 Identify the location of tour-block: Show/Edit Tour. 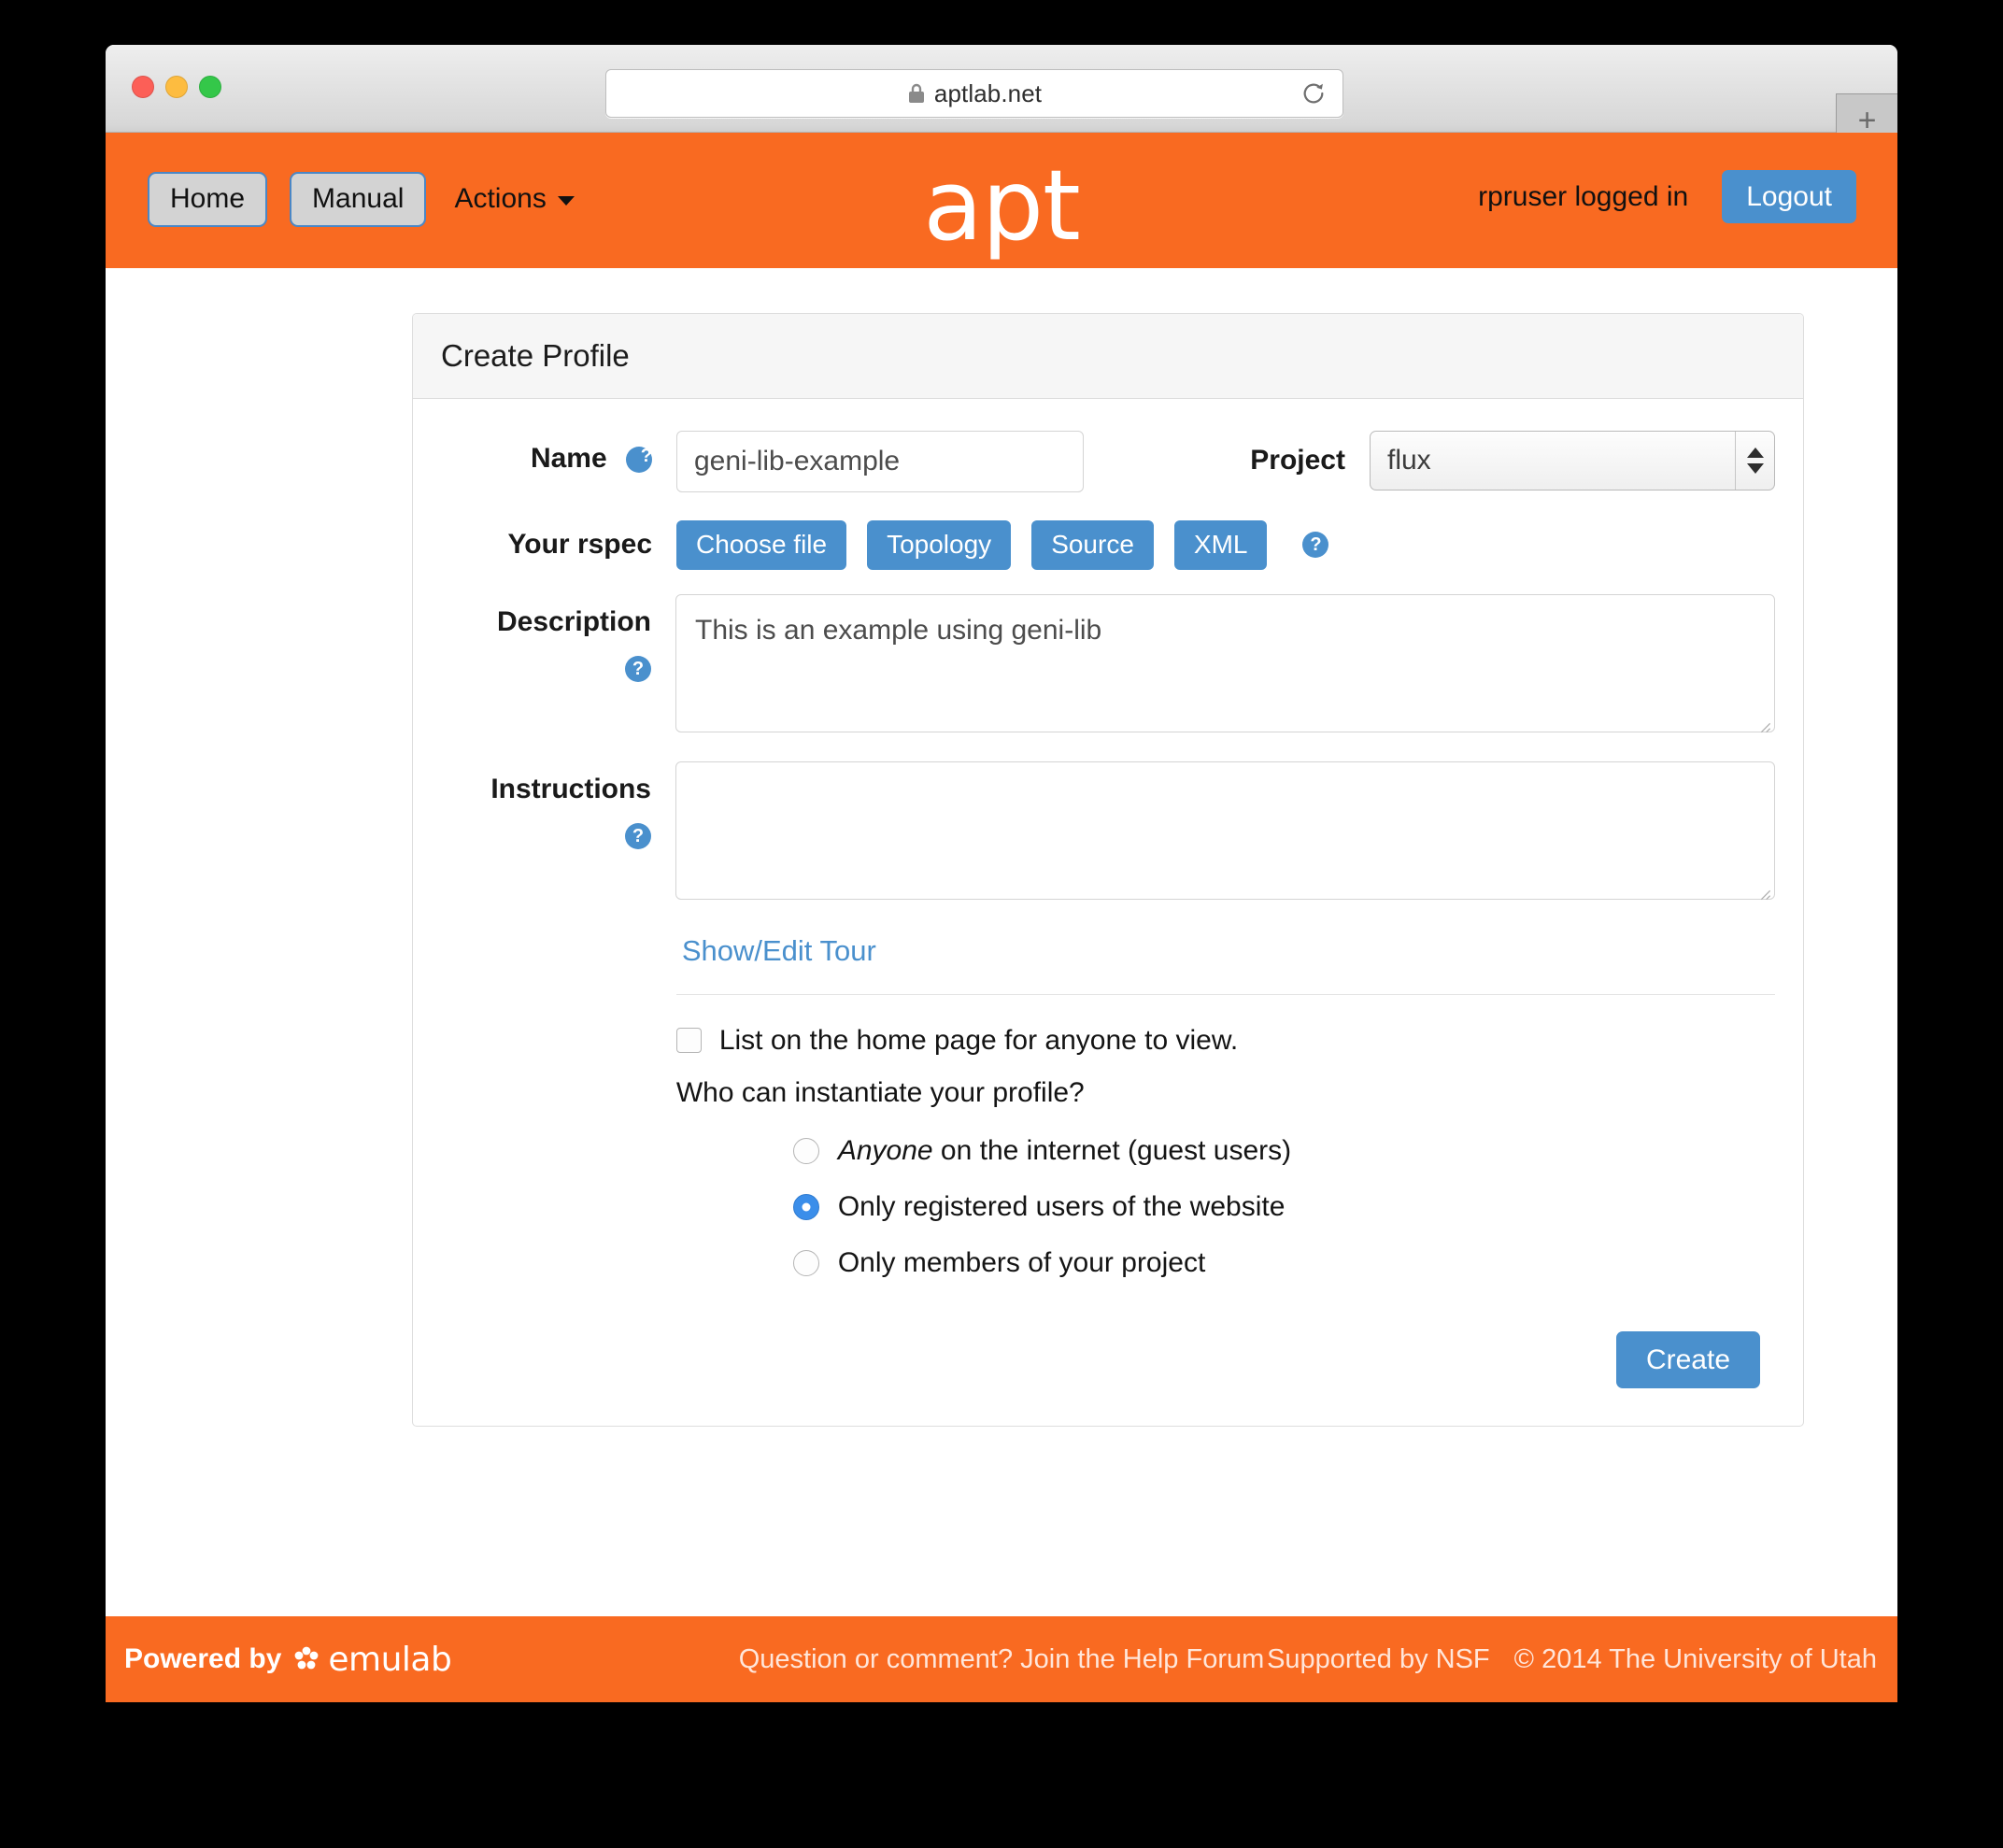
(1225, 962).